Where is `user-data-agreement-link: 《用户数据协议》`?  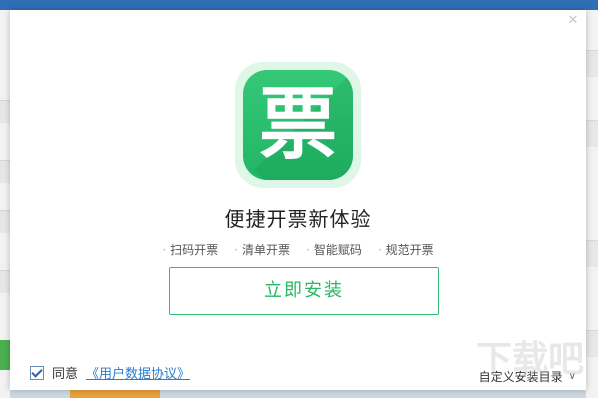 user-data-agreement-link: 《用户数据协议》 is located at coordinates (138, 372).